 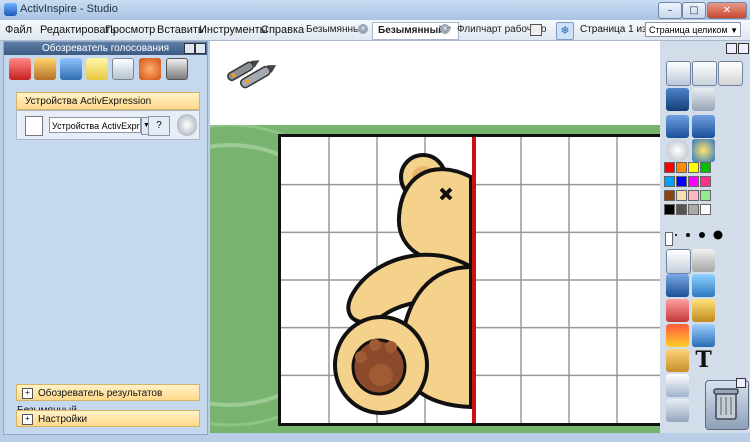 What do you see at coordinates (677, 335) in the screenshot?
I see `shape-icon` at bounding box center [677, 335].